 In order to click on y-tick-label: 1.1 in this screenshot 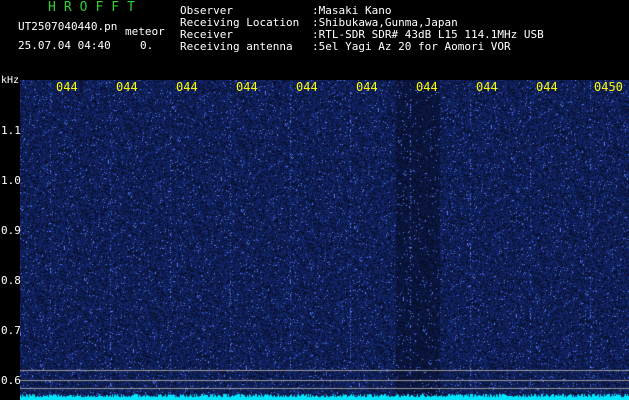, I will do `click(11, 130)`.